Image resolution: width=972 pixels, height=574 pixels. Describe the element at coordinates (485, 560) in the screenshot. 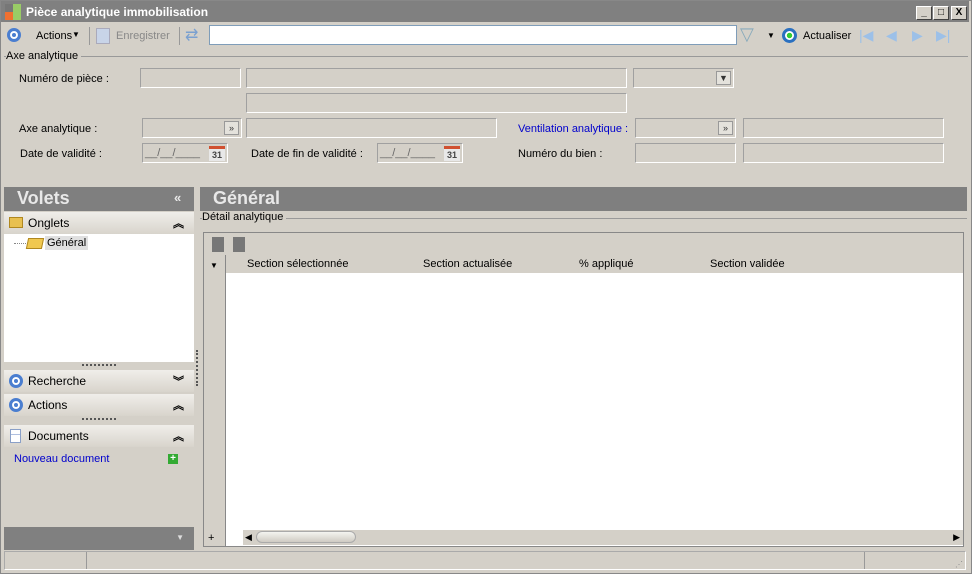

I see `status-bar: ⋰` at that location.